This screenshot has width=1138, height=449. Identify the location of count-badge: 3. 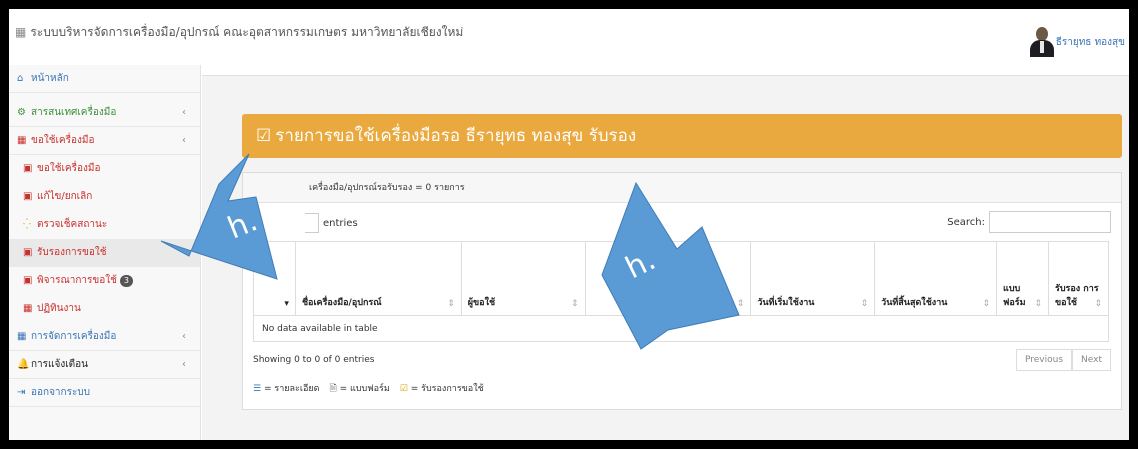
(126, 281).